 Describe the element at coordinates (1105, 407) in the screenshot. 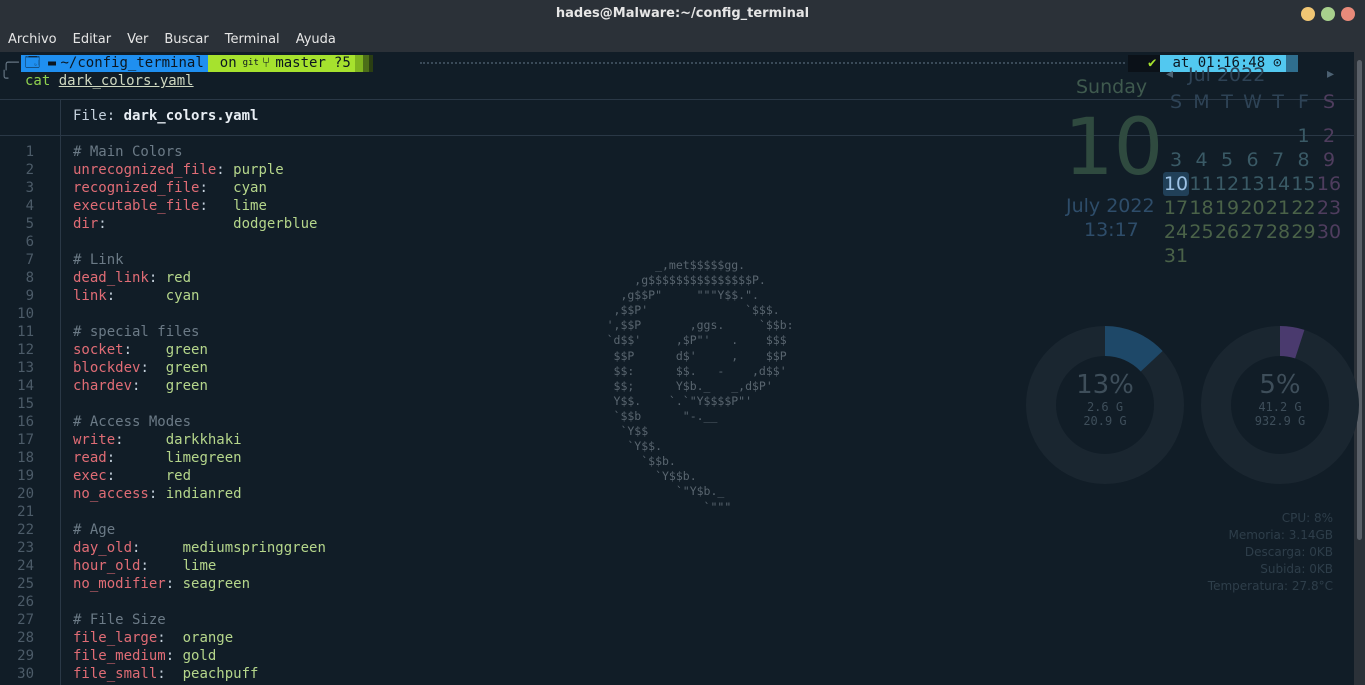

I see `disk1-used: 2.6 G` at that location.